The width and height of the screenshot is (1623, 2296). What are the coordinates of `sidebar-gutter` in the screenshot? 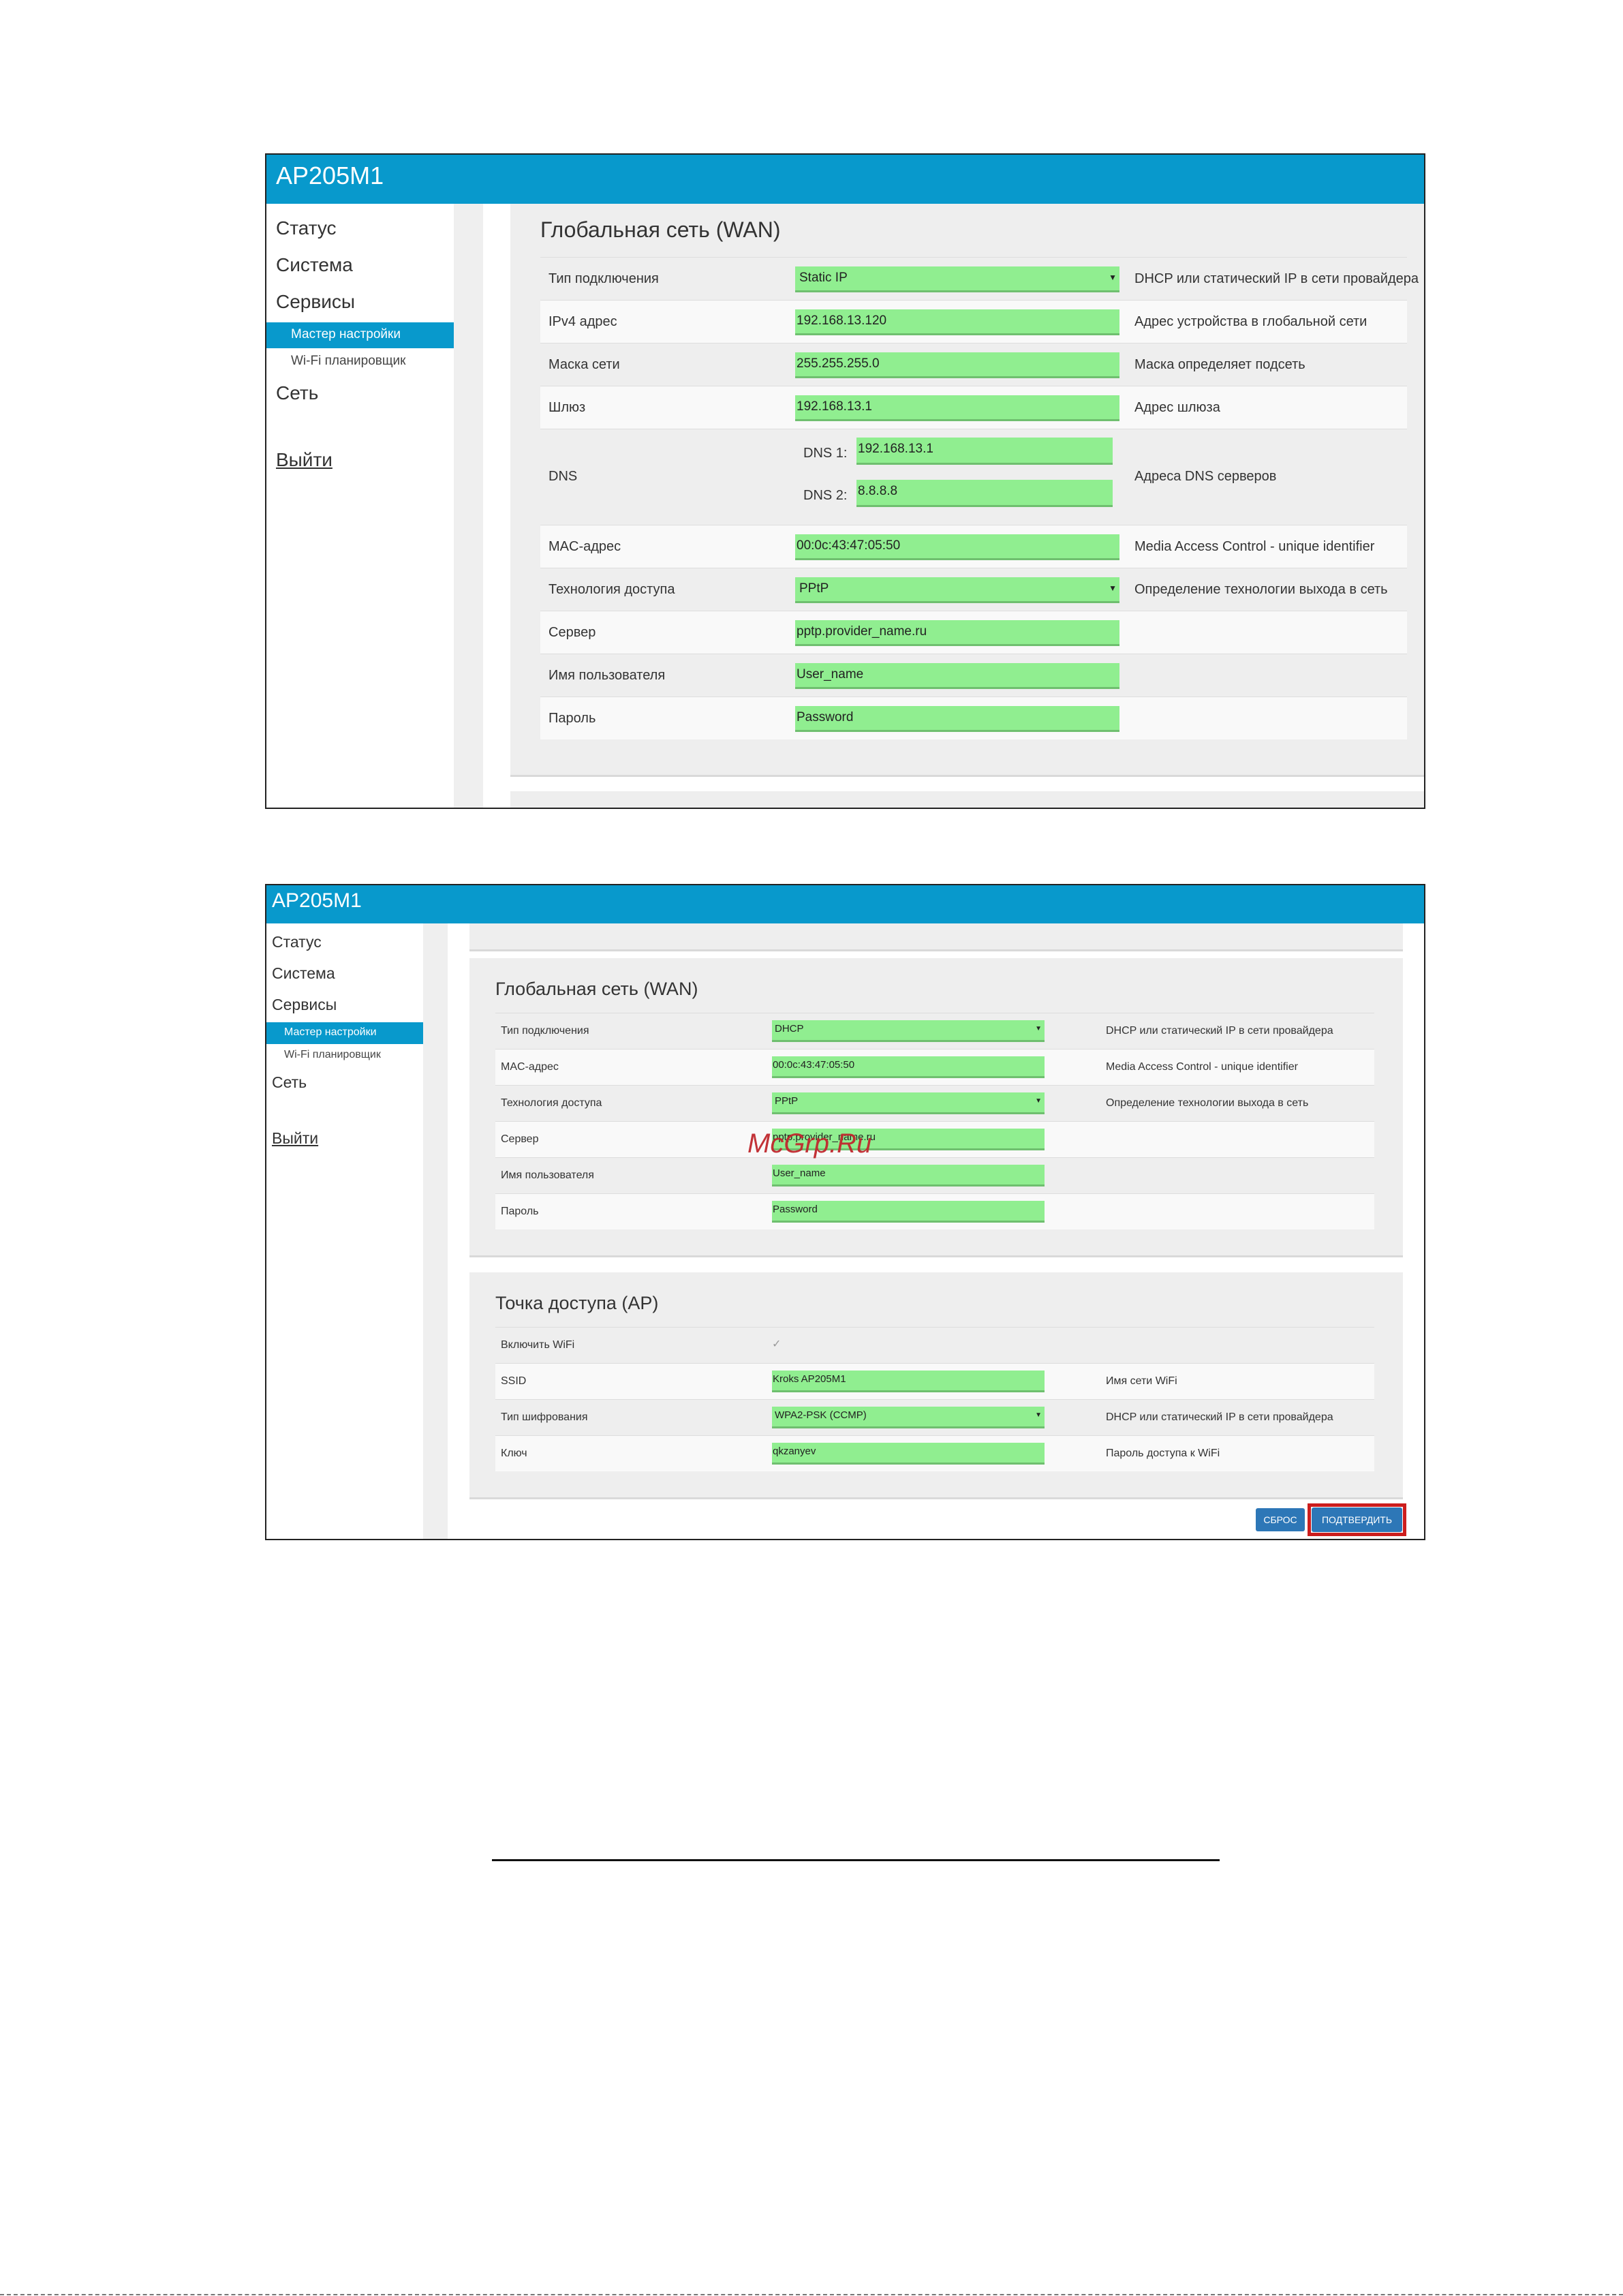 It's located at (435, 1231).